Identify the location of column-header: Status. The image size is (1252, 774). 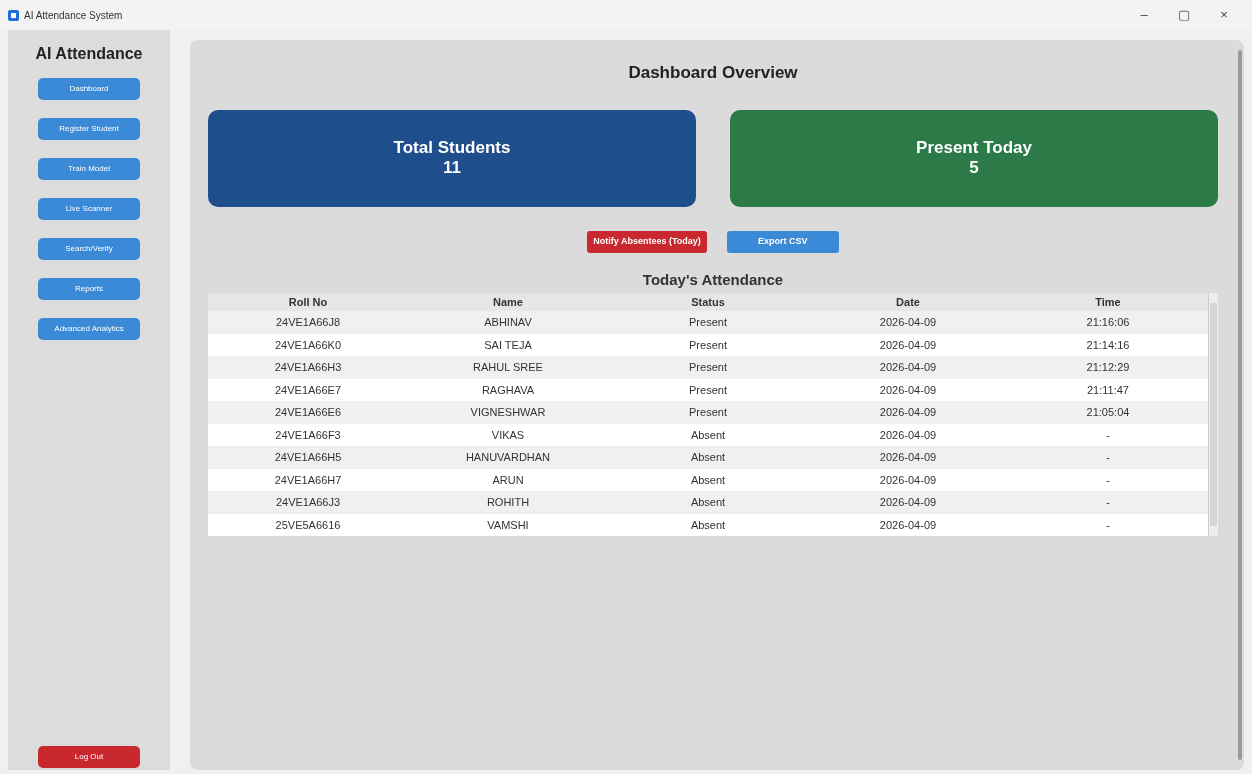
(708, 302).